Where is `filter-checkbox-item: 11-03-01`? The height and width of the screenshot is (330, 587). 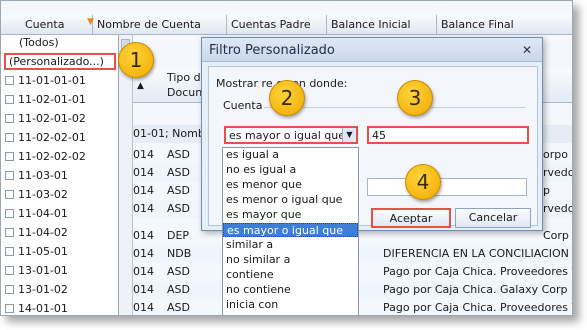
filter-checkbox-item: 11-03-01 is located at coordinates (36, 177).